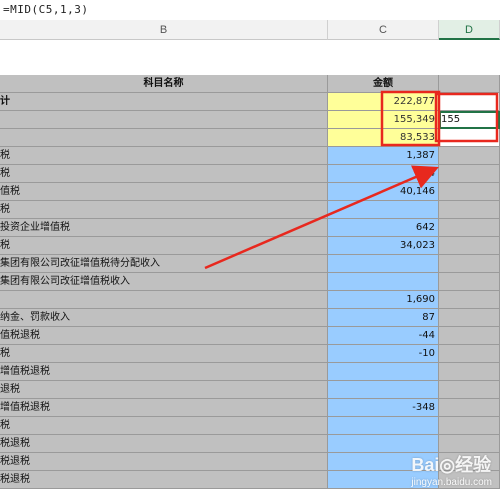  I want to click on table-row: 税 34,023, so click(250, 246).